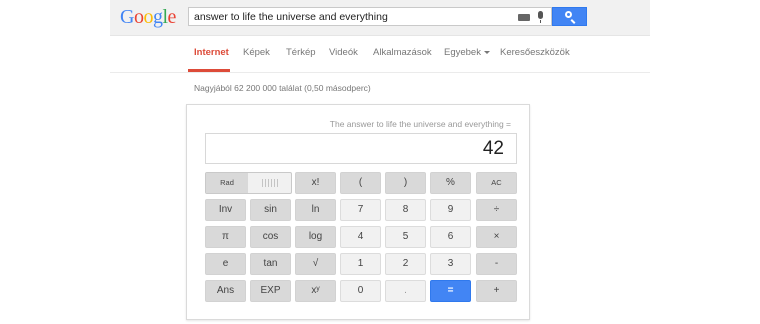  Describe the element at coordinates (402, 52) in the screenshot. I see `tab-apps: Alkalmazások` at that location.